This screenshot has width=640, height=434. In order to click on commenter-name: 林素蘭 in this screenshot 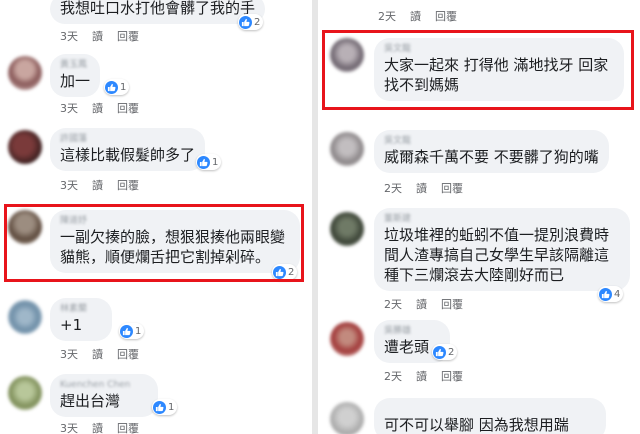, I will do `click(81, 309)`.